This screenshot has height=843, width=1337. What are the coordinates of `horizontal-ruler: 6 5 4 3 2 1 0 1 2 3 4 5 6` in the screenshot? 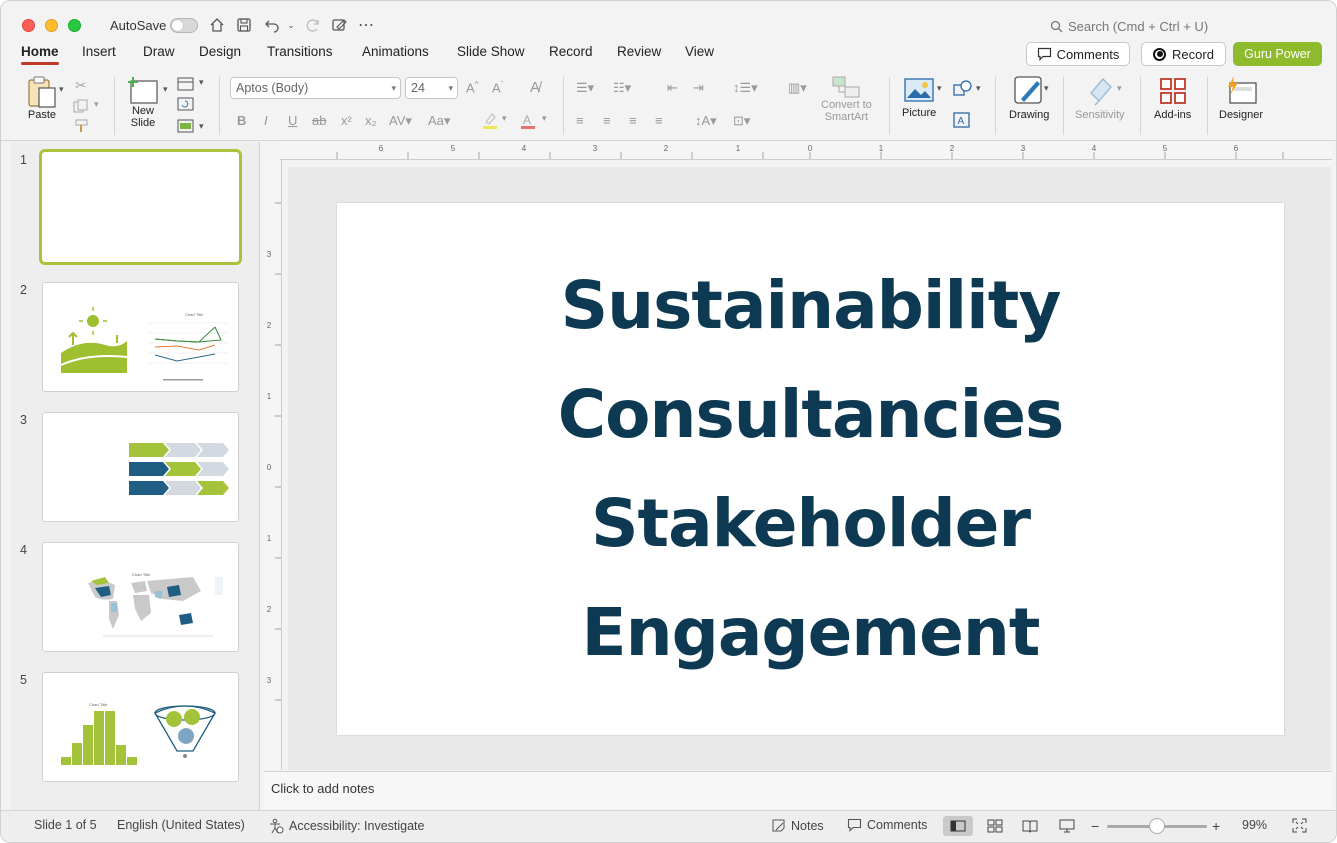 It's located at (806, 151).